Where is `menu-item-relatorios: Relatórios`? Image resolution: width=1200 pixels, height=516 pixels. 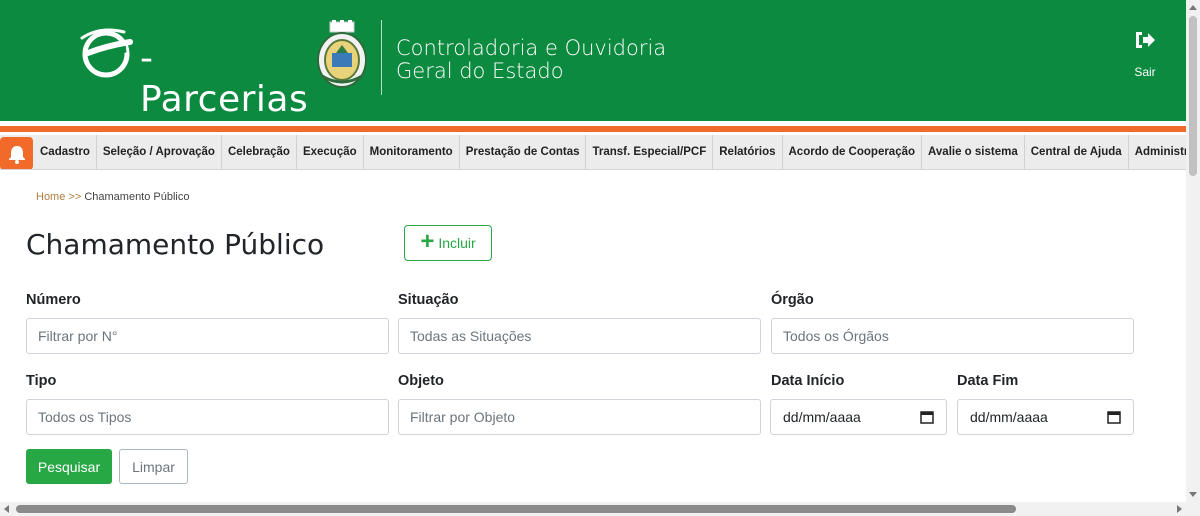 menu-item-relatorios: Relatórios is located at coordinates (748, 152).